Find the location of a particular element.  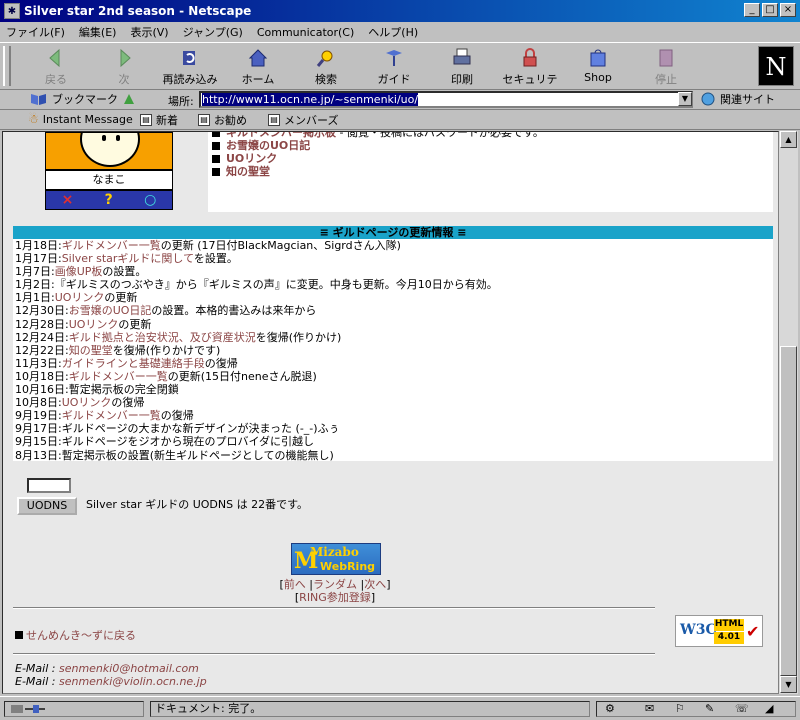

news-icon: ⚐ is located at coordinates (680, 708).